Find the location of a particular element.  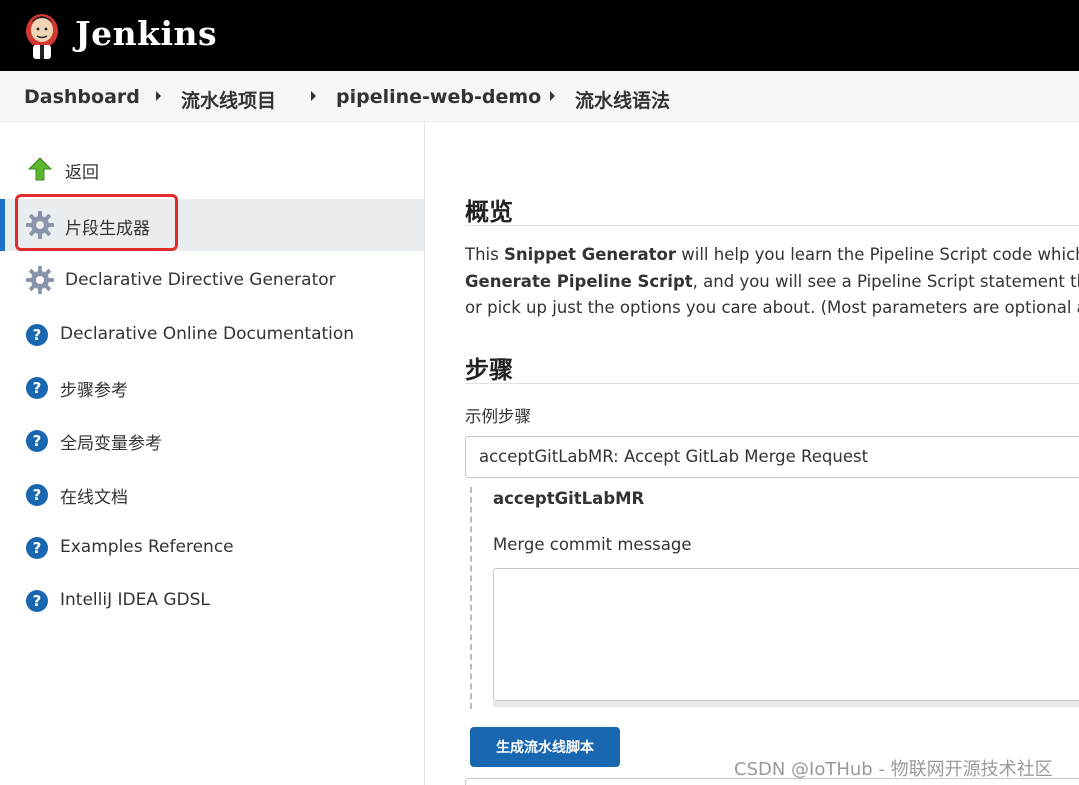

sidebar-item-examples-reference: ? Examples Reference is located at coordinates (212, 547).